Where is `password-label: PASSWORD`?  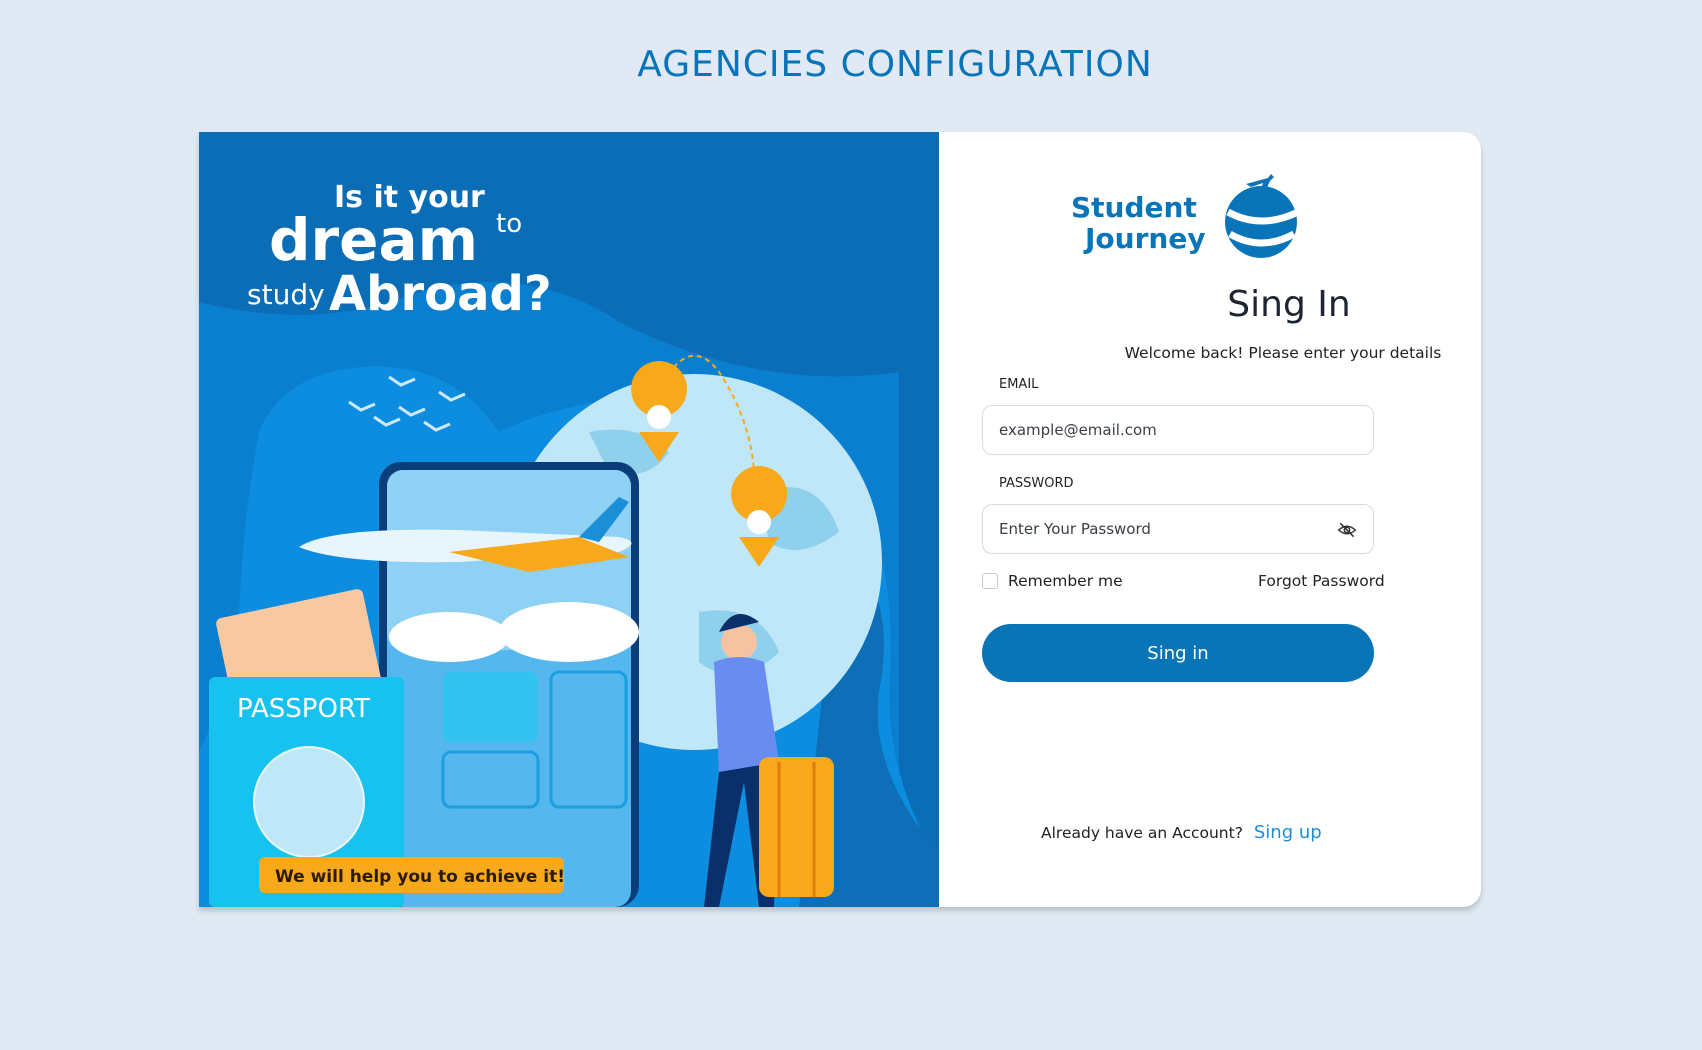
password-label: PASSWORD is located at coordinates (1036, 483).